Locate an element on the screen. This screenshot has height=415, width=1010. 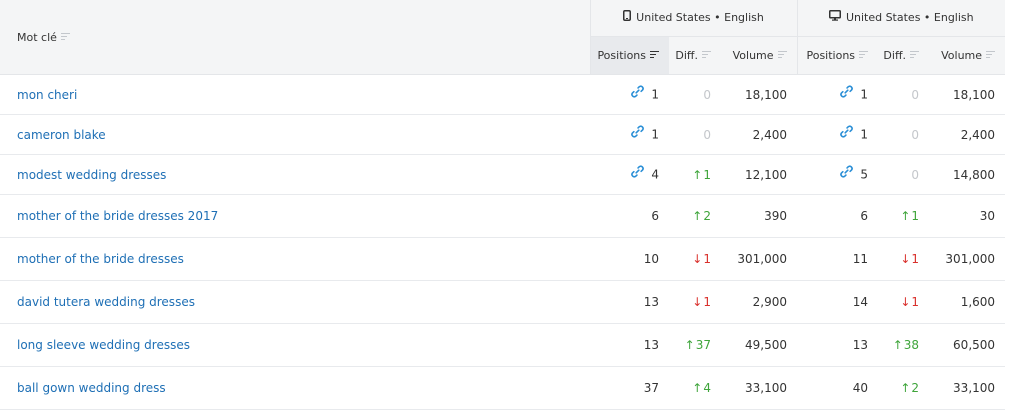
keyword-text: cameron blake is located at coordinates (61, 135).